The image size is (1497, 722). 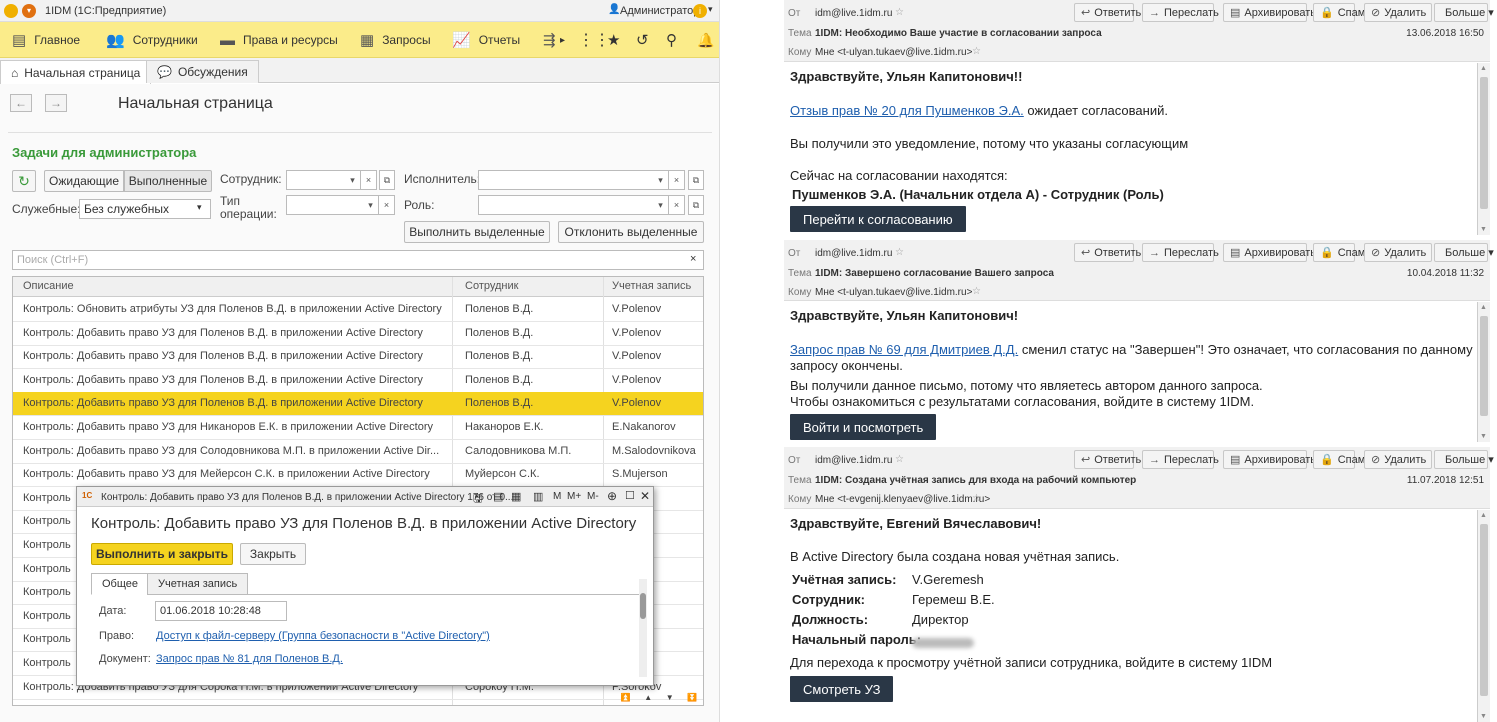 I want to click on popup-scrollbar, so click(x=643, y=628).